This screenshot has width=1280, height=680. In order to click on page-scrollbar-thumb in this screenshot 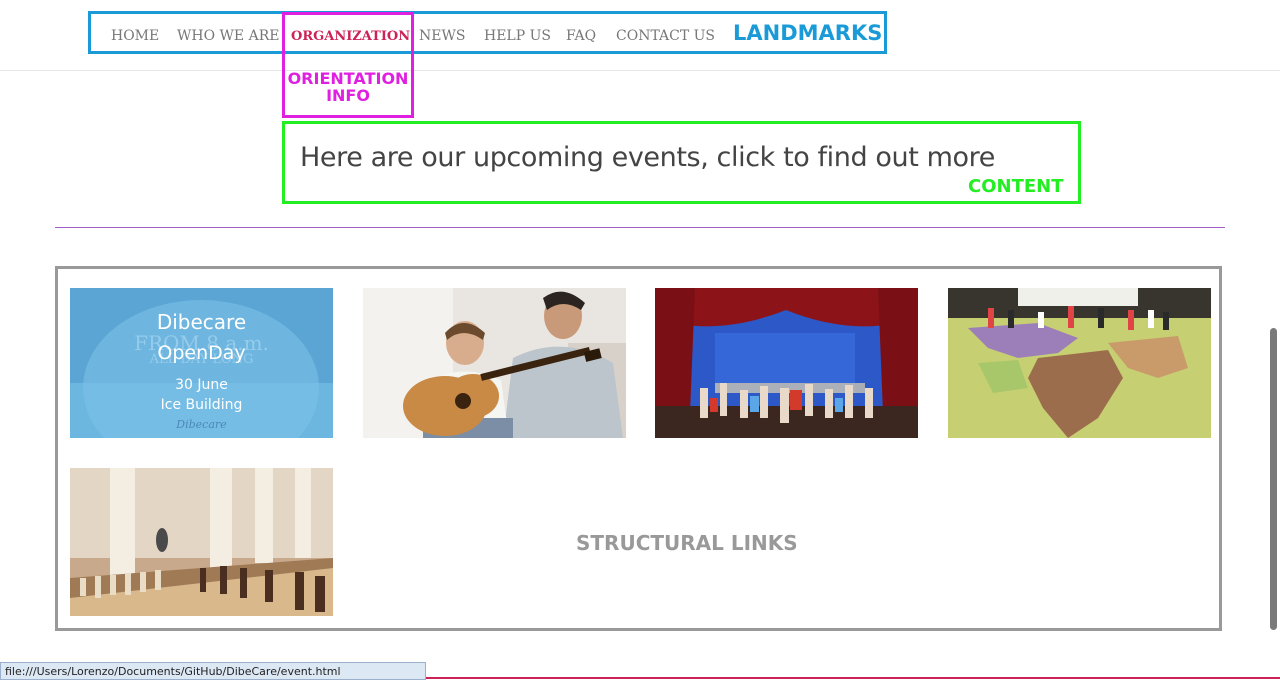, I will do `click(1273, 479)`.